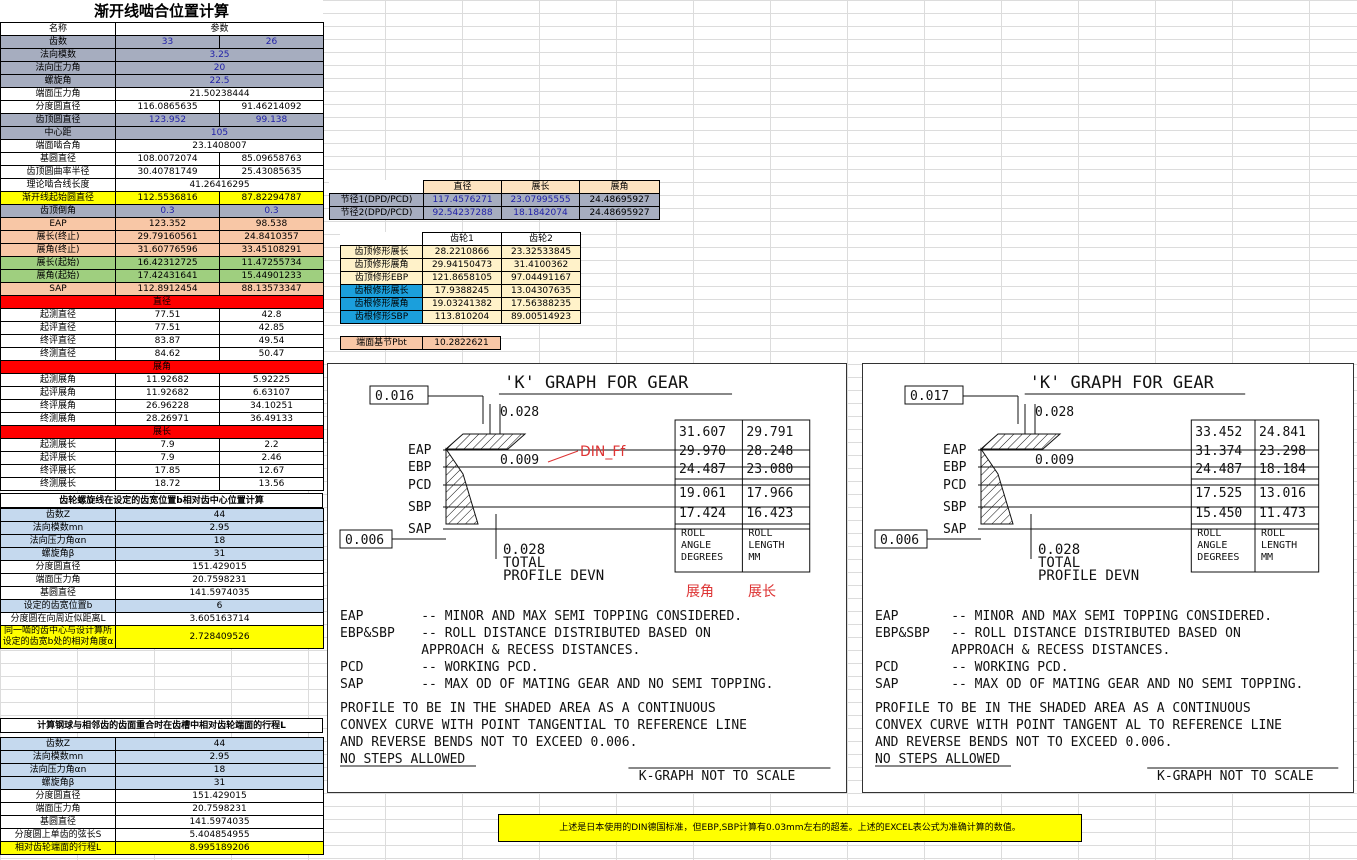 This screenshot has width=1357, height=860. What do you see at coordinates (899, 540) in the screenshot?
I see `tolerance-bottom: 0.006` at bounding box center [899, 540].